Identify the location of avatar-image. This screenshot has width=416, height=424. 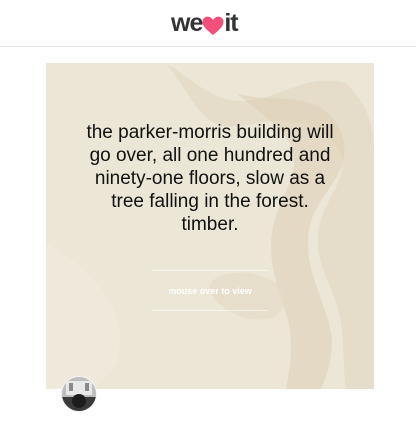
(79, 394).